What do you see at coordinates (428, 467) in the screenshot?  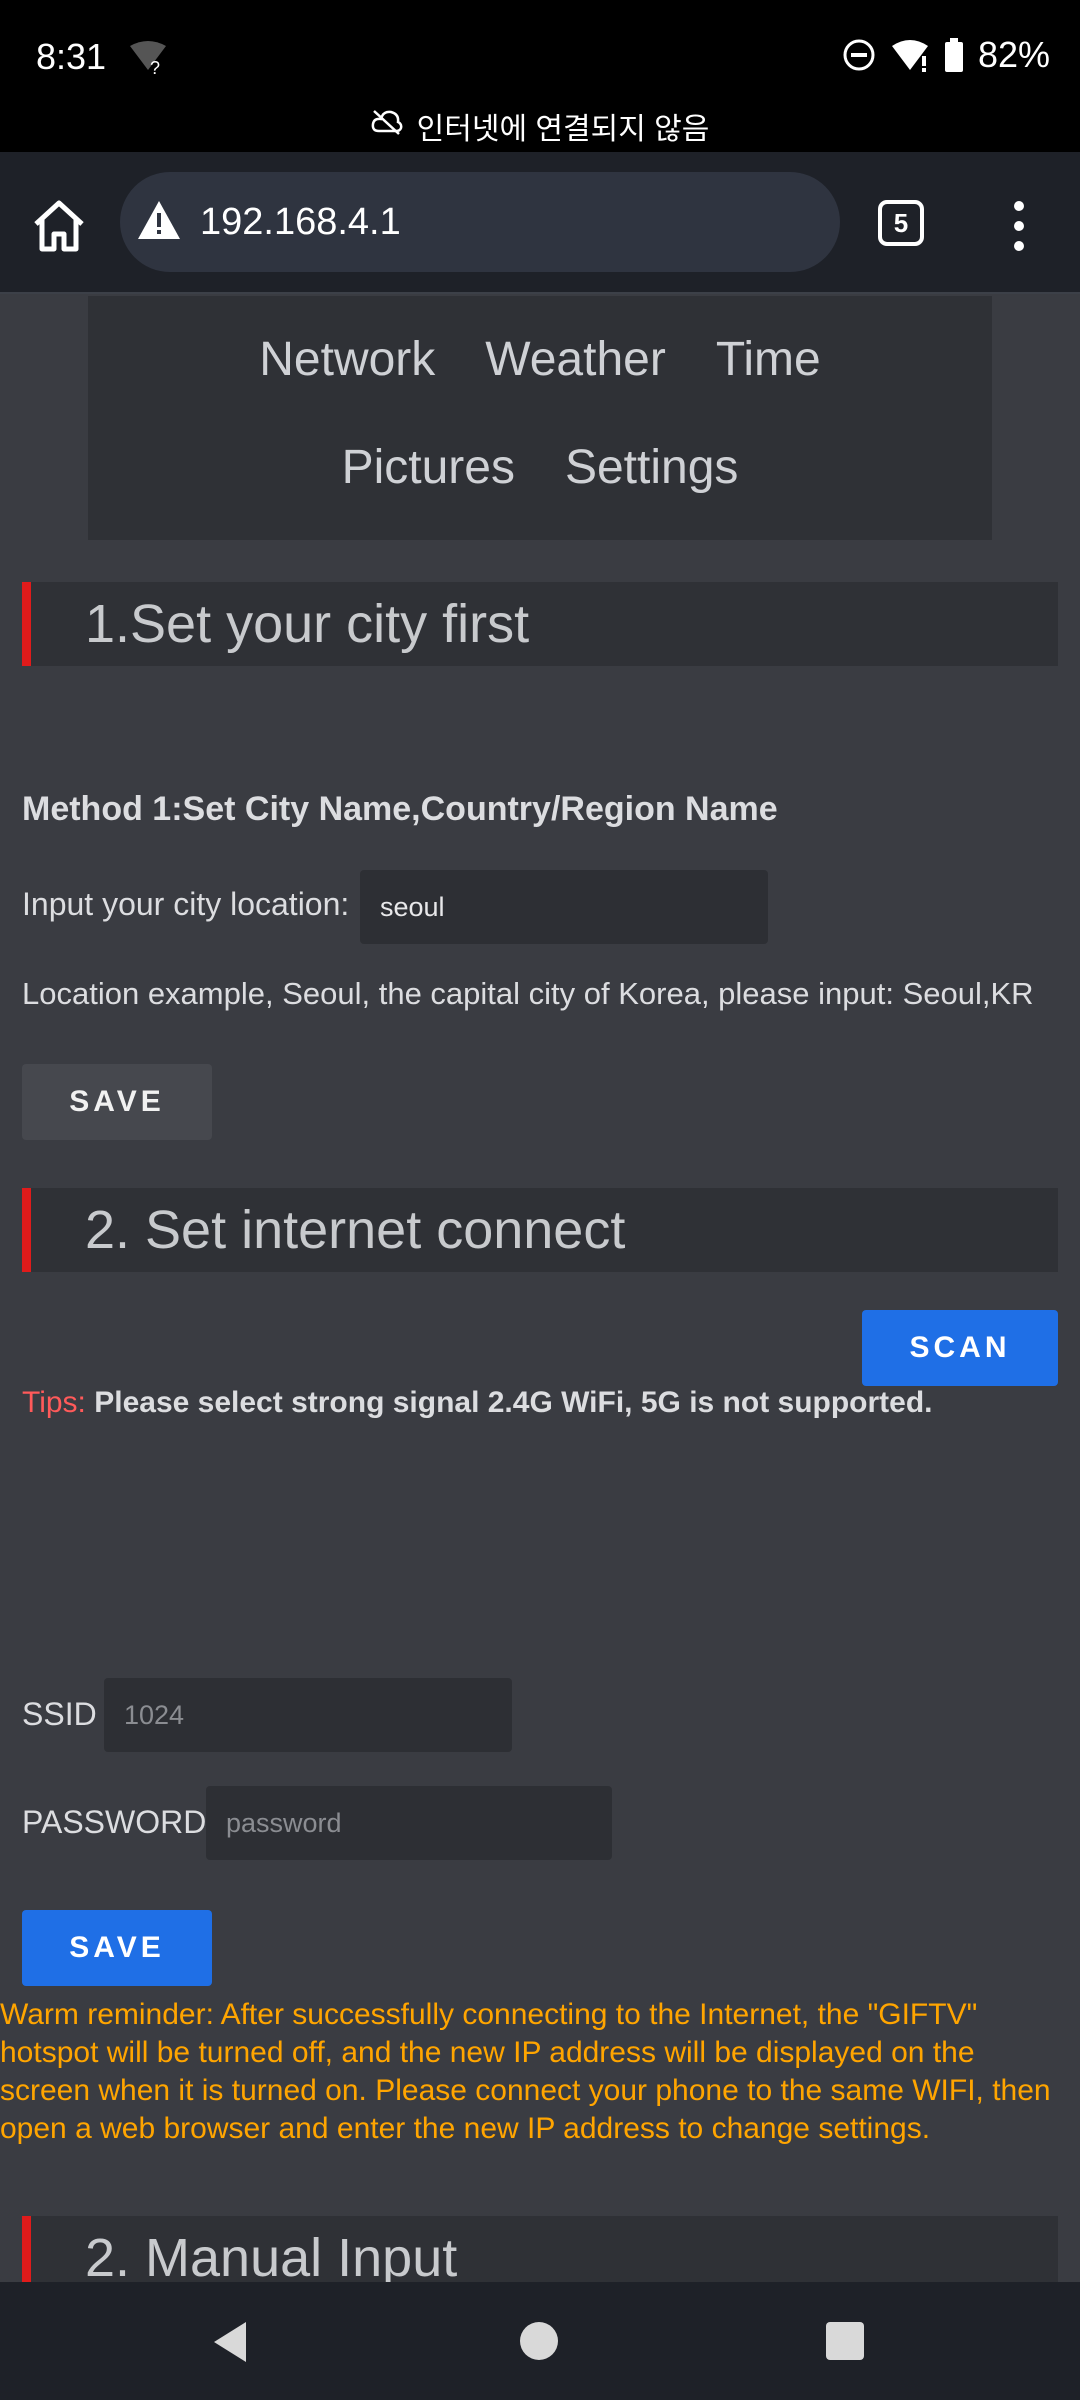 I see `nav-link-pictures: Pictures` at bounding box center [428, 467].